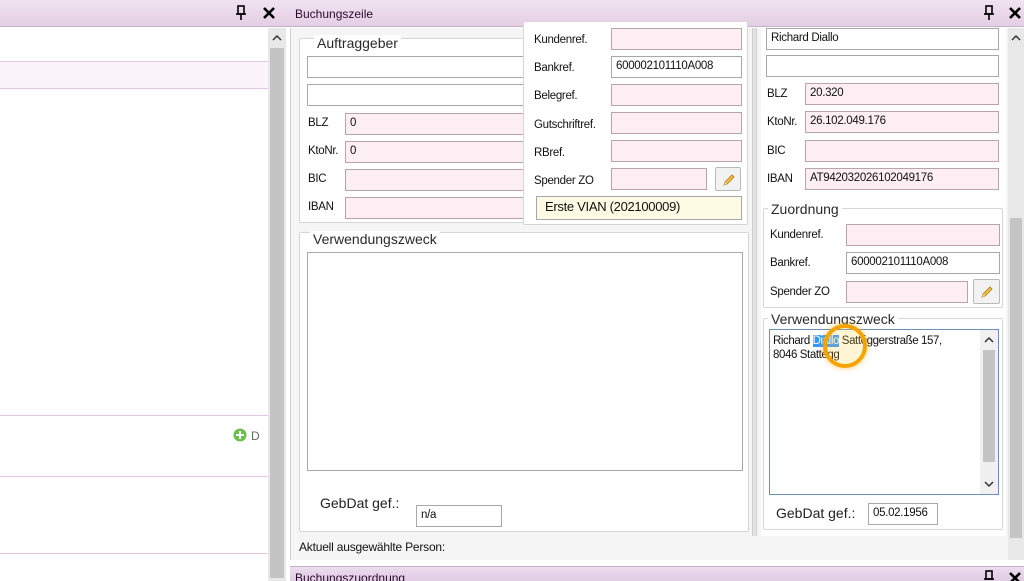 Image resolution: width=1024 pixels, height=581 pixels. Describe the element at coordinates (676, 151) in the screenshot. I see `rbref-input` at that location.